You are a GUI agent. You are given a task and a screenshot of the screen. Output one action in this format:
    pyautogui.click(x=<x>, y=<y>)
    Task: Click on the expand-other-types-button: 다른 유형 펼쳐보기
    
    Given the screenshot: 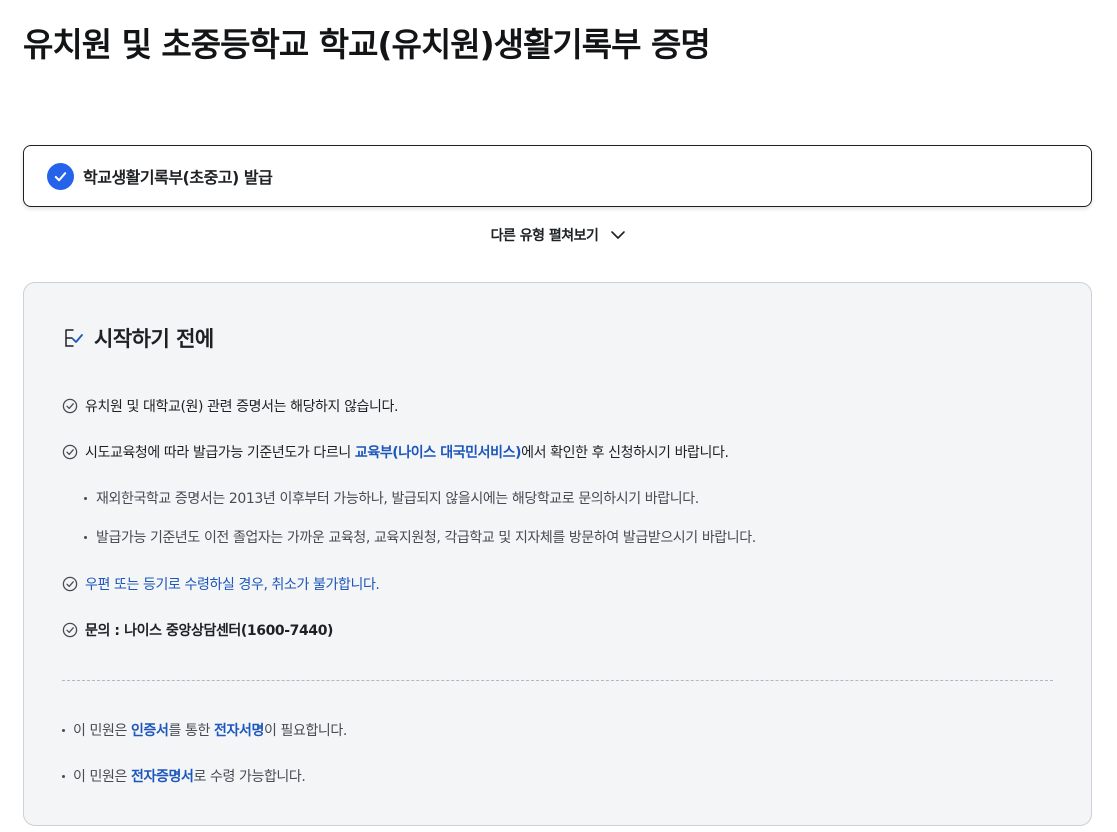 What is the action you would take?
    pyautogui.click(x=558, y=235)
    